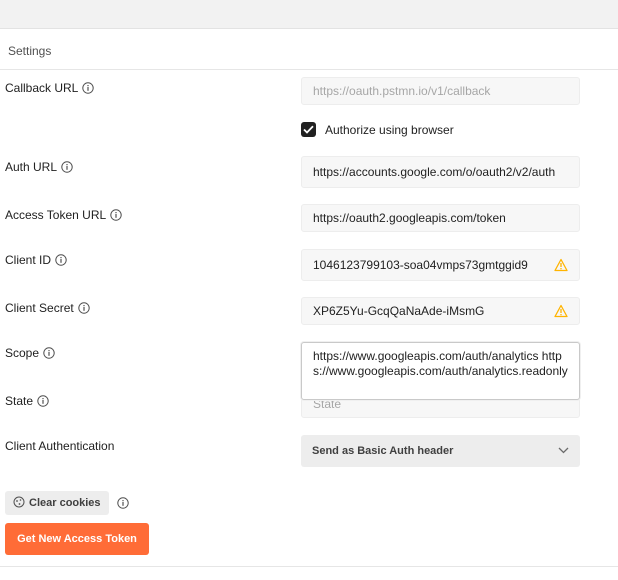 The height and width of the screenshot is (580, 618). I want to click on top-bar, so click(309, 14).